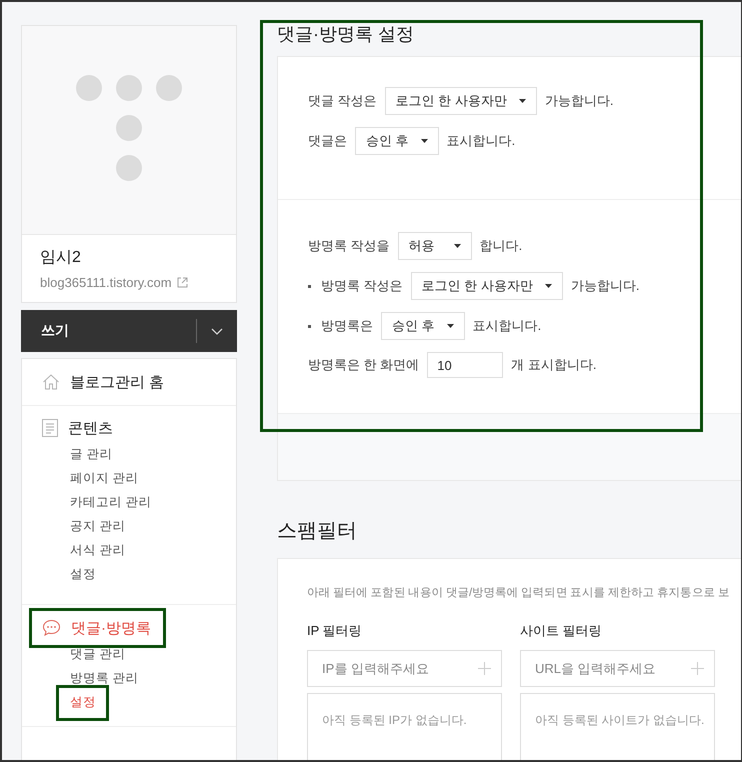 Image resolution: width=742 pixels, height=762 pixels. I want to click on count-input-field: 10, so click(465, 365).